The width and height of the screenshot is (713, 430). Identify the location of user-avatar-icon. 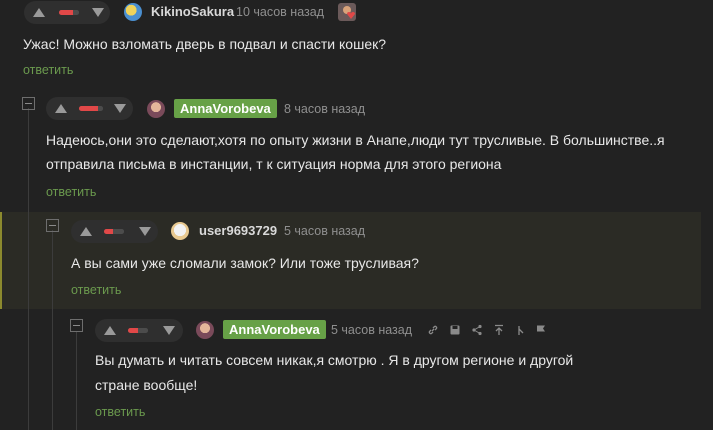
(347, 12).